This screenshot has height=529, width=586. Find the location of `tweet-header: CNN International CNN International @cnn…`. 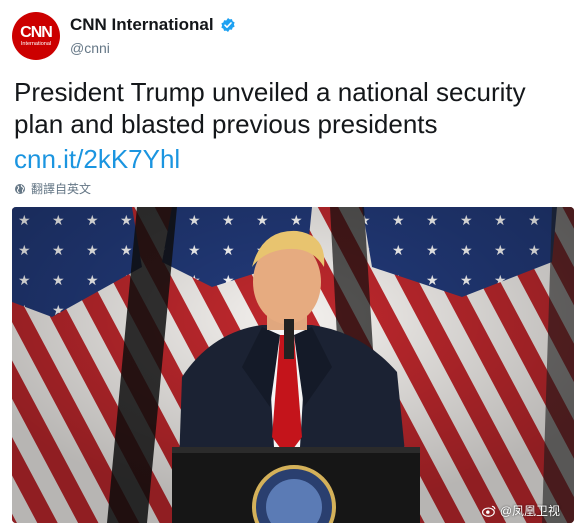

tweet-header: CNN International CNN International @cnn… is located at coordinates (292, 36).